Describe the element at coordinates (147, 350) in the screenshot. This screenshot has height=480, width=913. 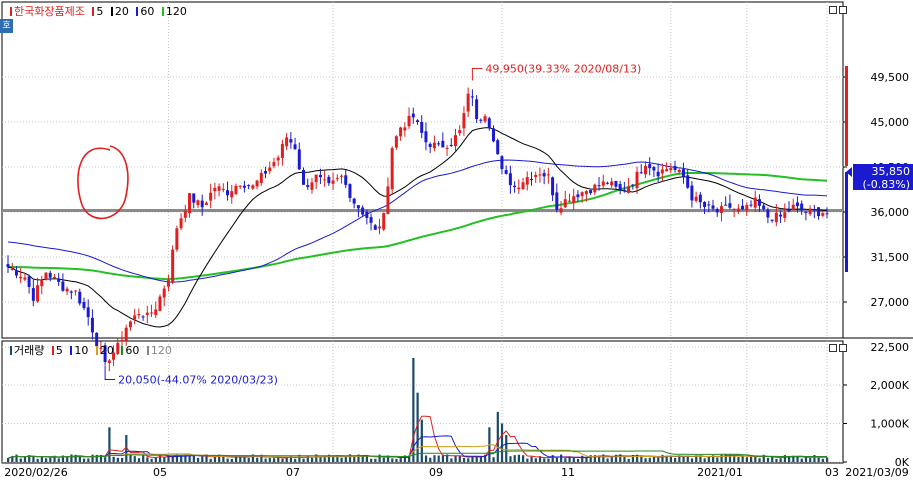
I see `vma120-marker` at that location.